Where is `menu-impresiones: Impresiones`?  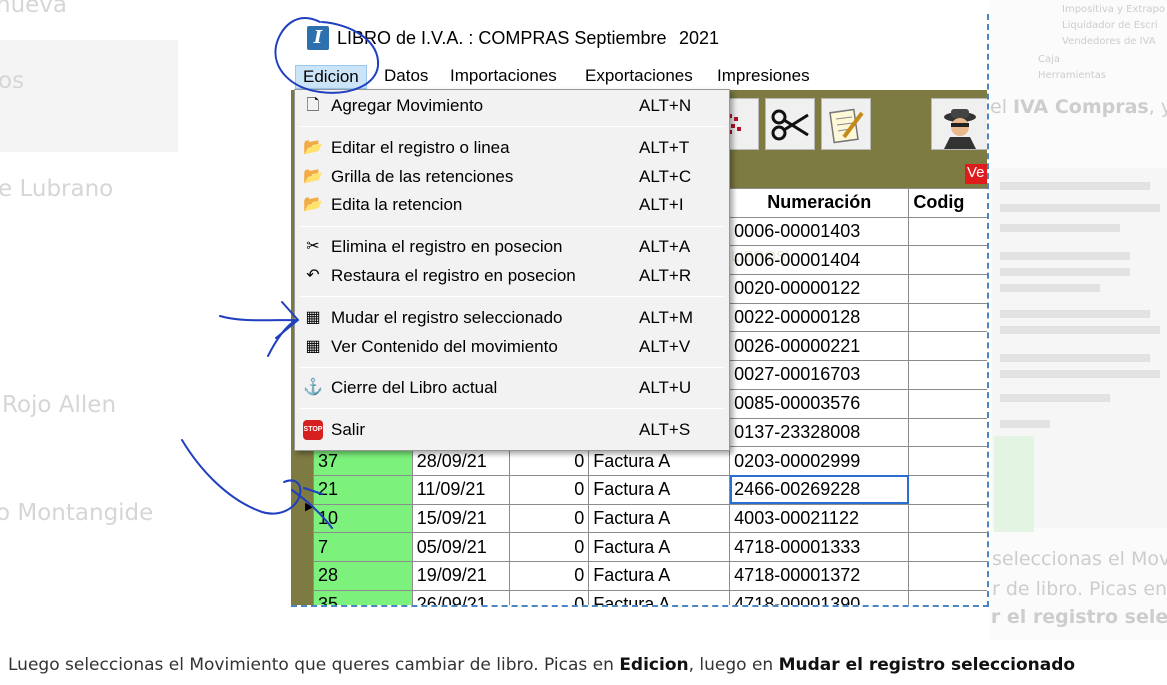
menu-impresiones: Impresiones is located at coordinates (763, 76).